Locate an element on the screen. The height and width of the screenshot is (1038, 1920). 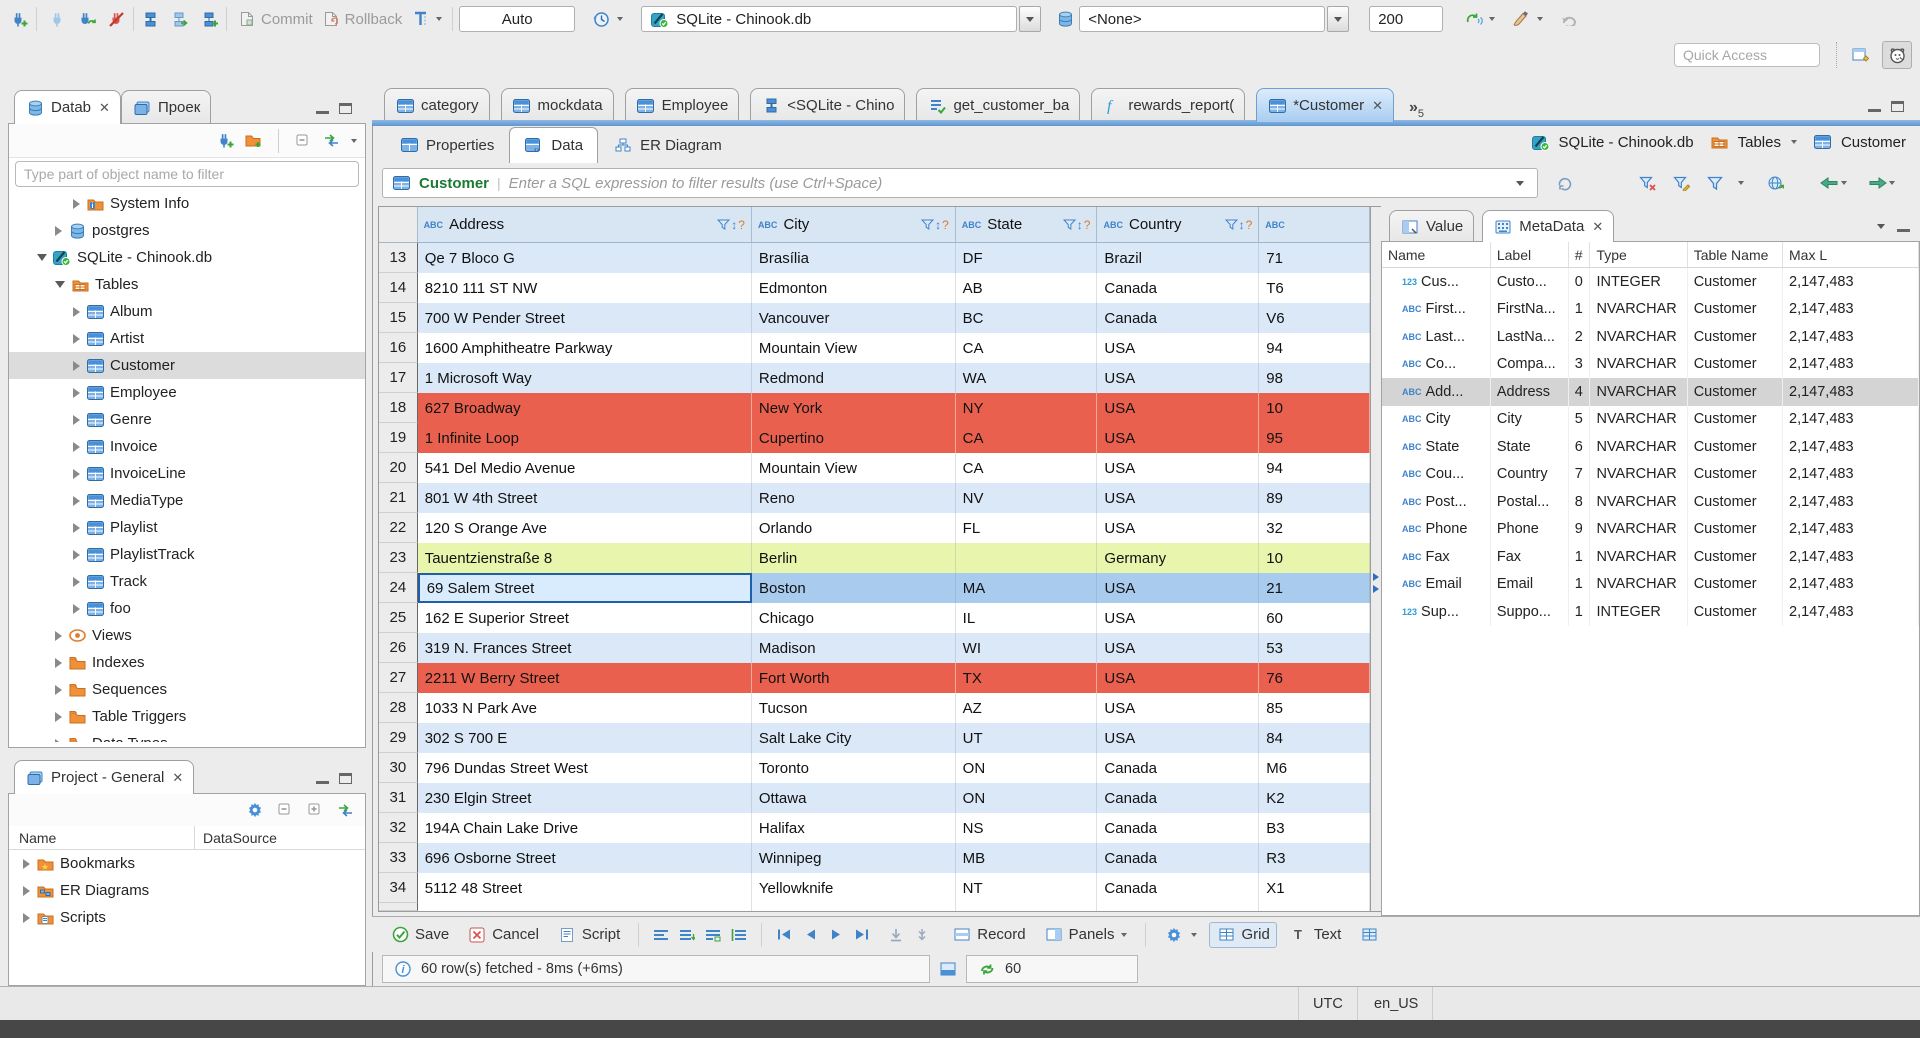
tree-item-employee: Employee is located at coordinates (187, 392).